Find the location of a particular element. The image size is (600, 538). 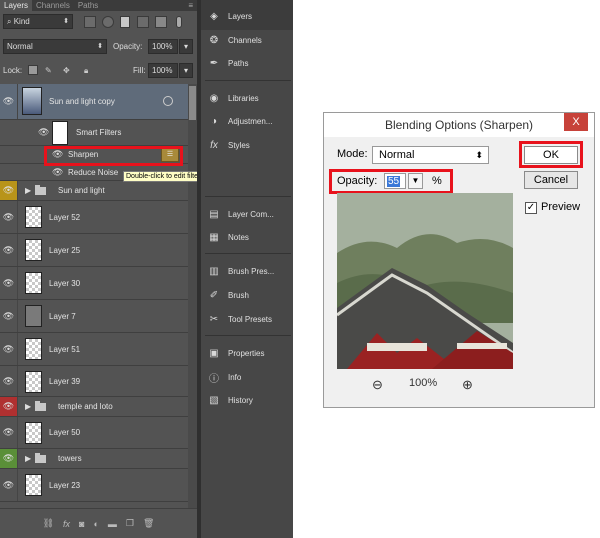

zoom-in-icon: ⊕ is located at coordinates (467, 385).